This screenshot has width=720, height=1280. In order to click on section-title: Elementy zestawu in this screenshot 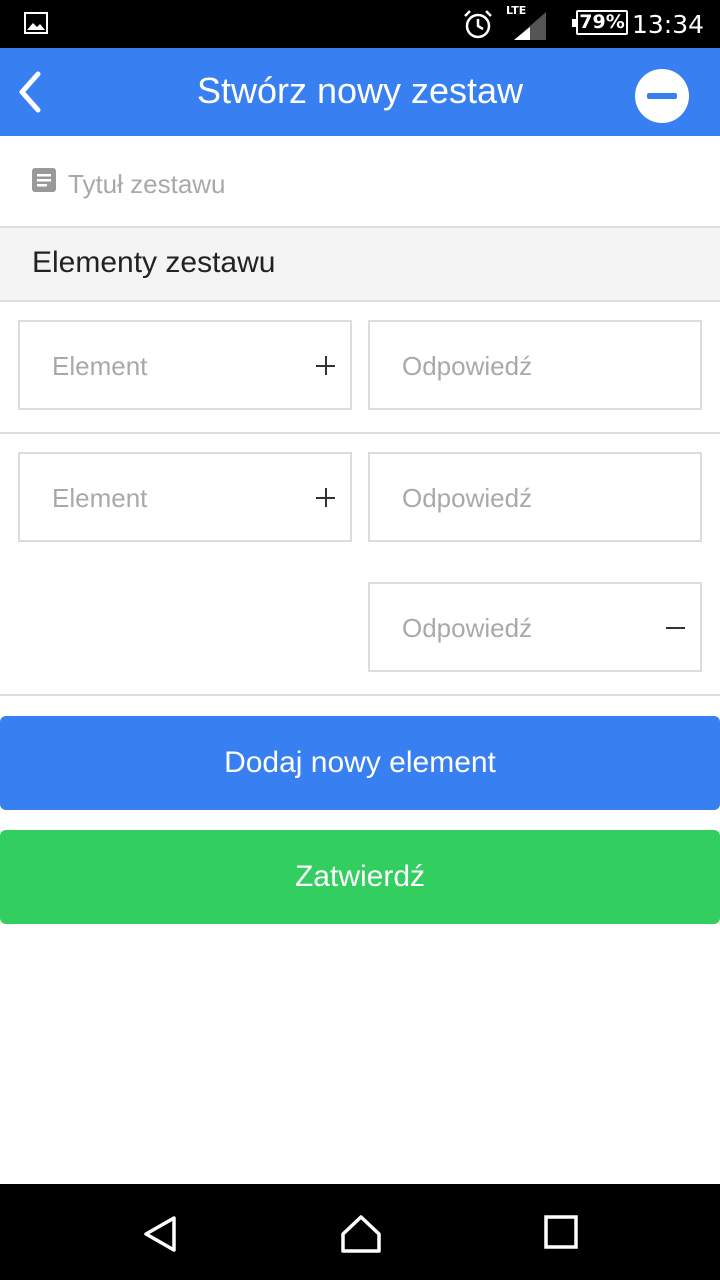, I will do `click(154, 262)`.